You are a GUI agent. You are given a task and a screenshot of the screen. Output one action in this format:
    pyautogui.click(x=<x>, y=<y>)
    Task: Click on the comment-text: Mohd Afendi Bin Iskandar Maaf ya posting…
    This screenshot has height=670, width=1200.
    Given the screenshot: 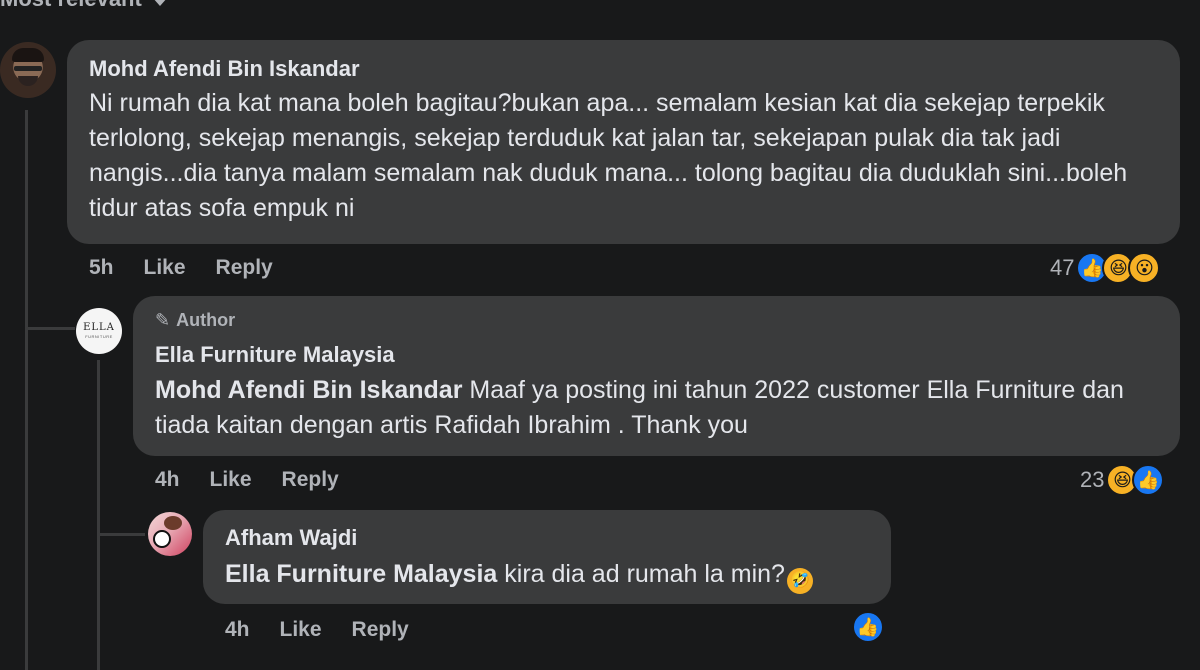 What is the action you would take?
    pyautogui.click(x=660, y=408)
    